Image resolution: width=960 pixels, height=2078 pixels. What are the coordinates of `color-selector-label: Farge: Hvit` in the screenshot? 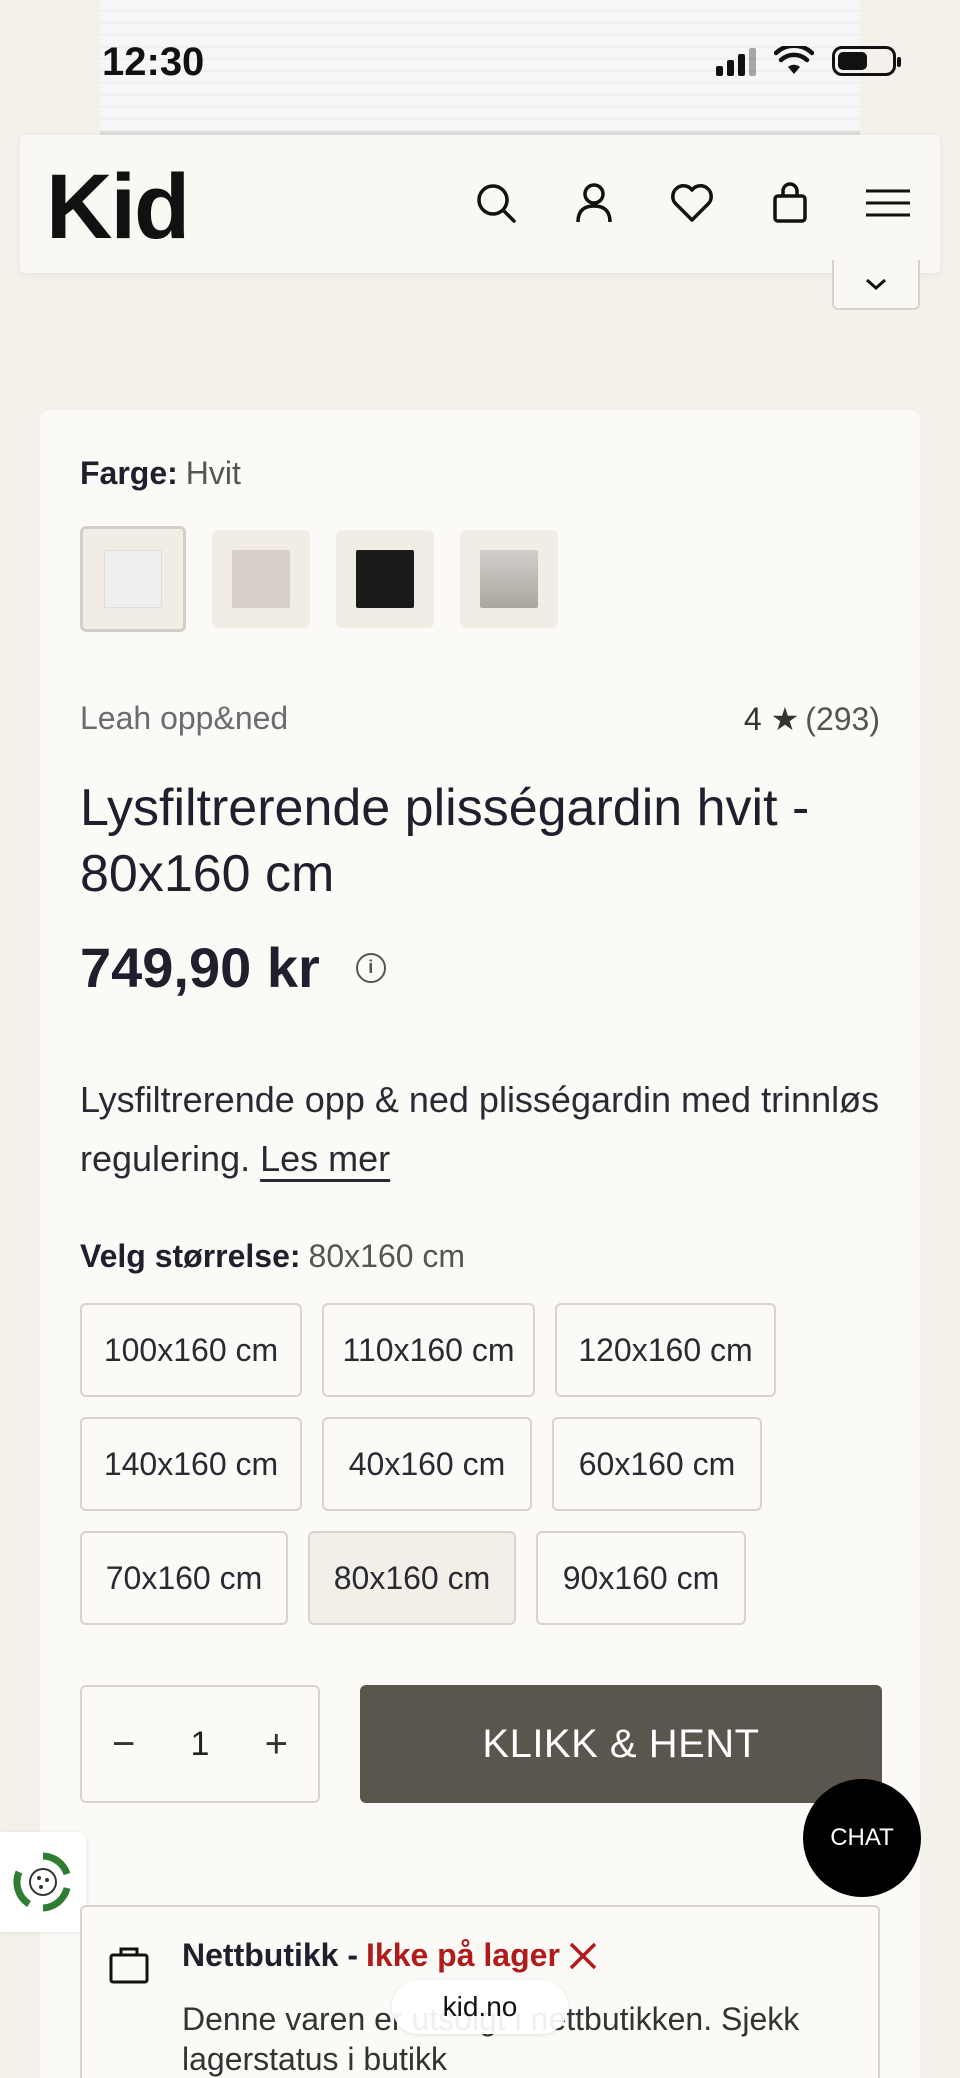 It's located at (160, 473).